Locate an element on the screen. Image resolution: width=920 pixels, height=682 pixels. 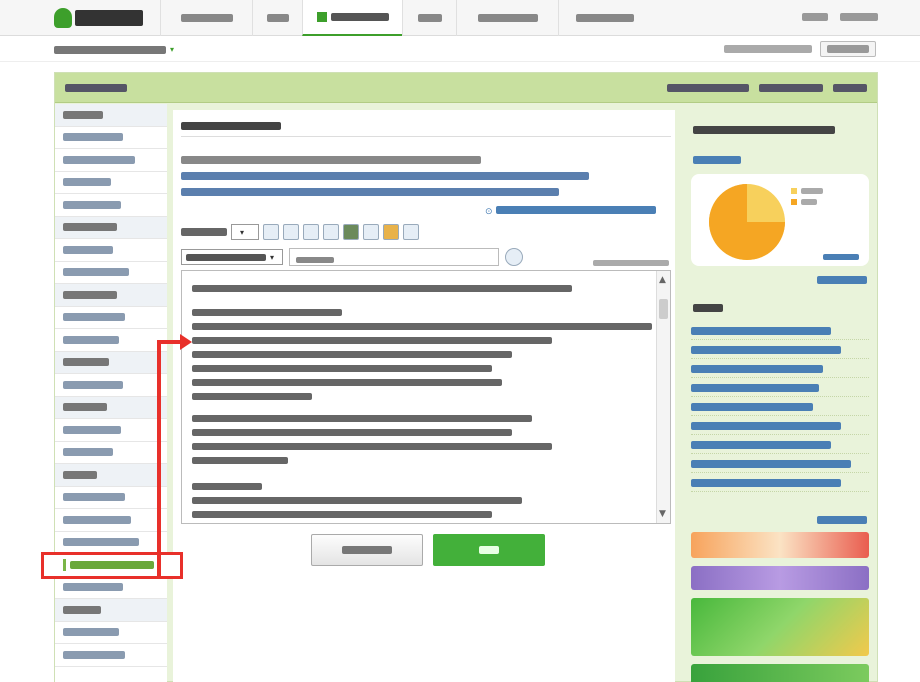
italic-button is located at coordinates (291, 232).